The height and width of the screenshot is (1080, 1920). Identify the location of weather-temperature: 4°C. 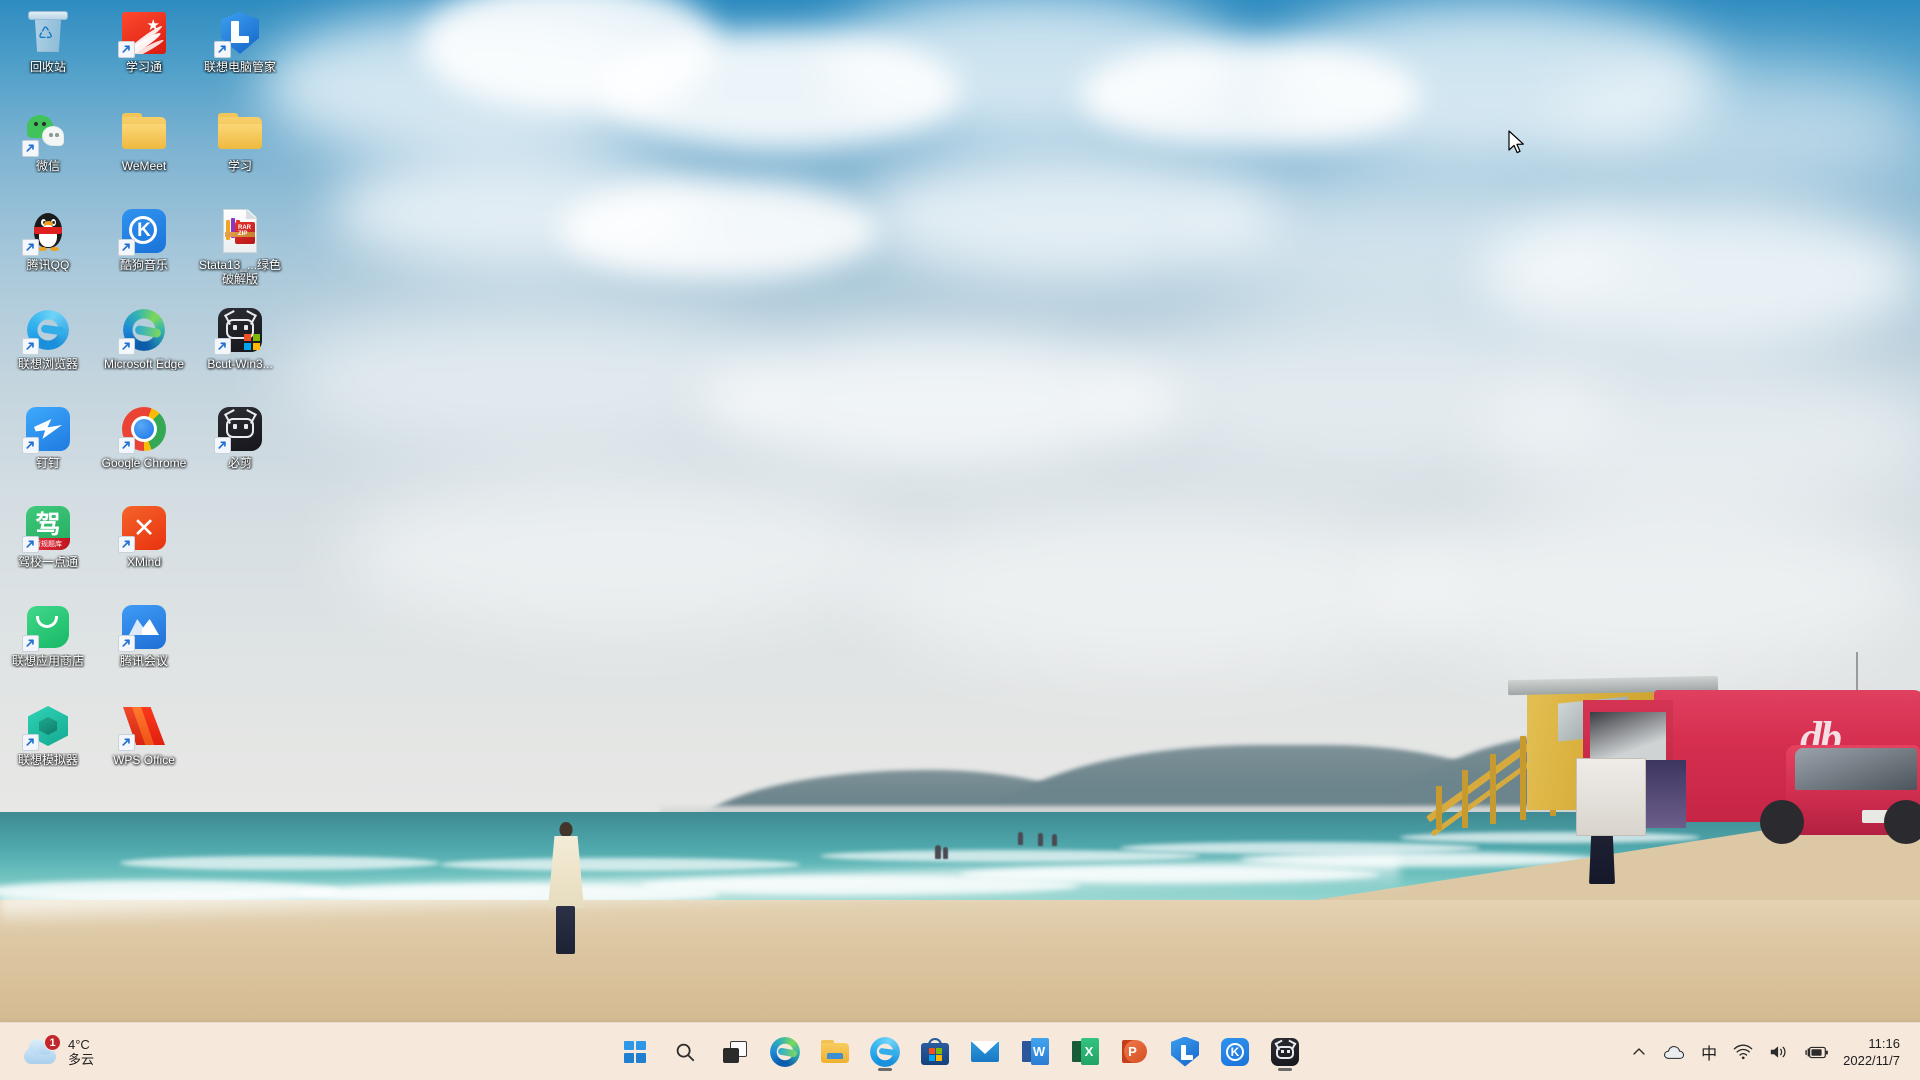
(79, 1044).